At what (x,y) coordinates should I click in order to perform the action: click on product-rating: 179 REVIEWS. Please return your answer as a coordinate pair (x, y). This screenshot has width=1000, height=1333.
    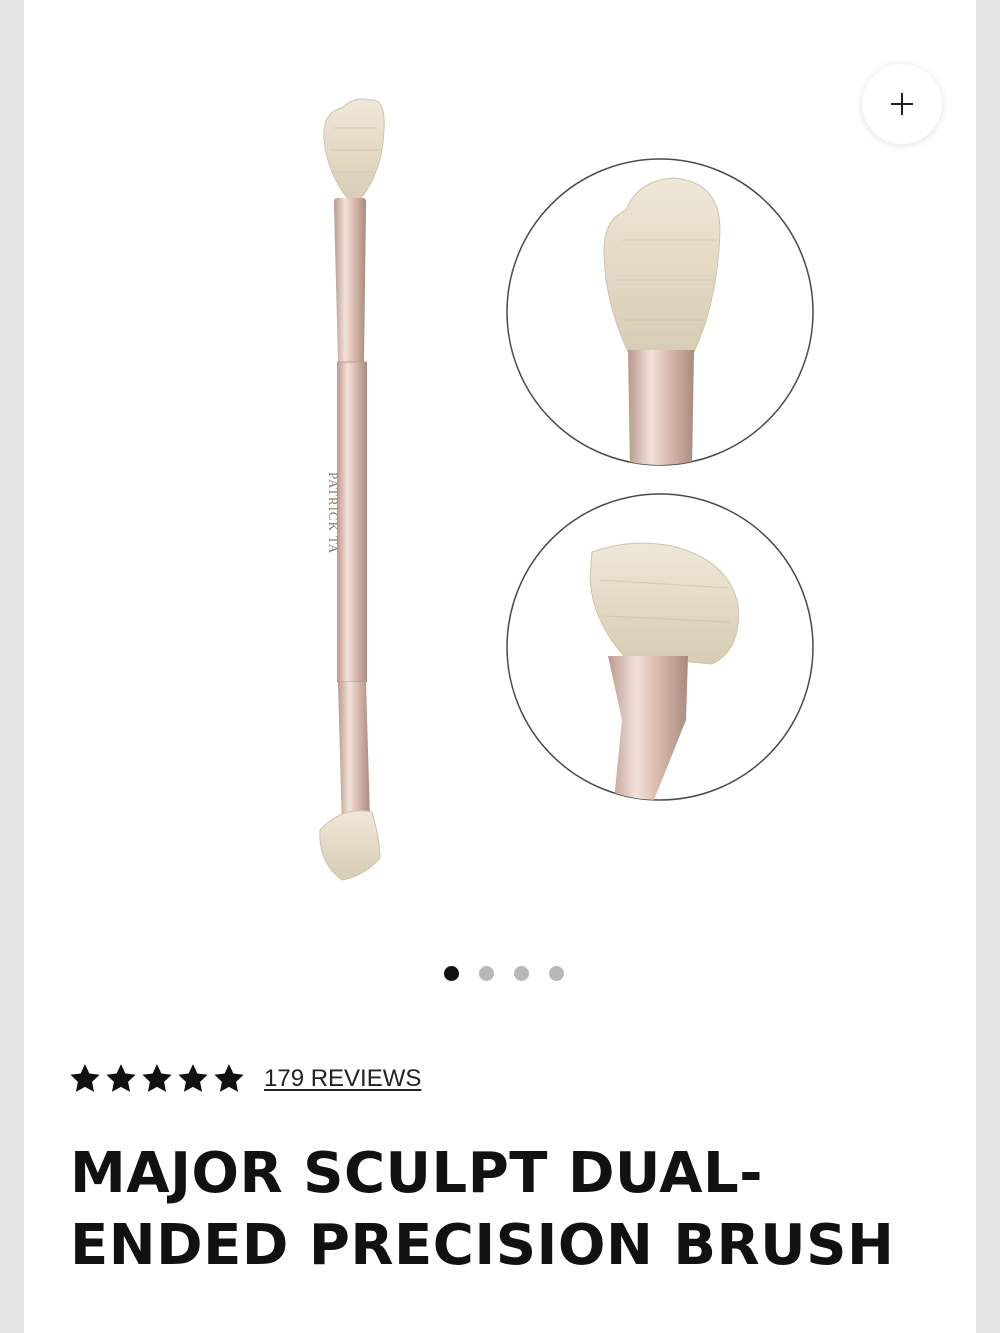
    Looking at the image, I should click on (244, 1079).